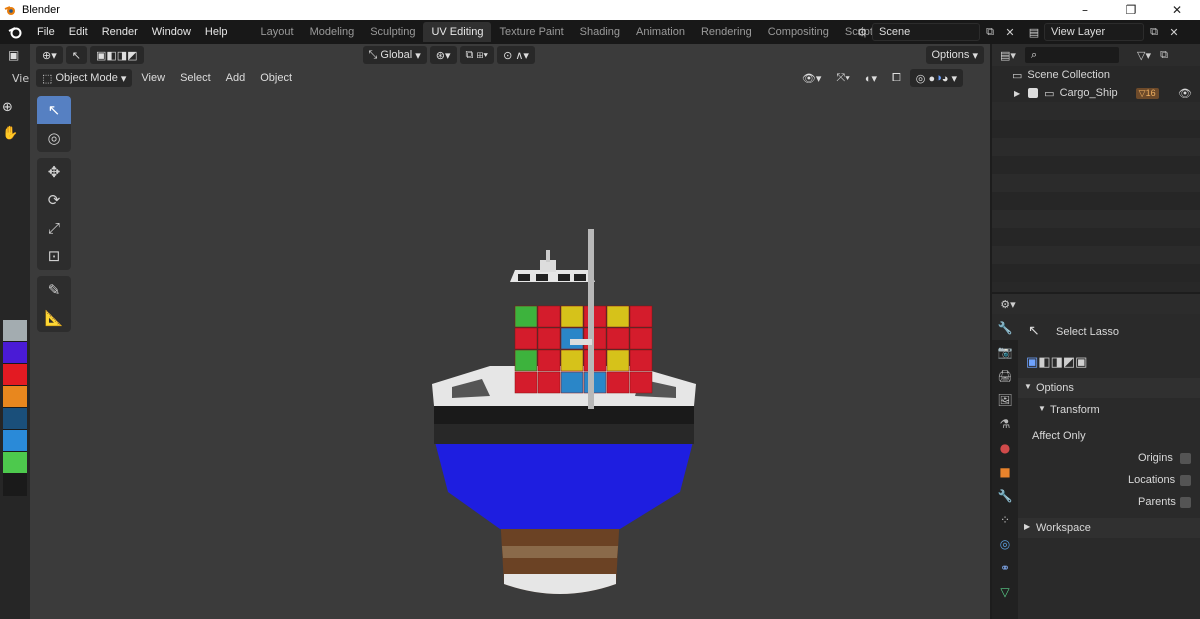 Image resolution: width=1200 pixels, height=619 pixels. I want to click on modifier-tab-icon: 🔧, so click(1005, 496).